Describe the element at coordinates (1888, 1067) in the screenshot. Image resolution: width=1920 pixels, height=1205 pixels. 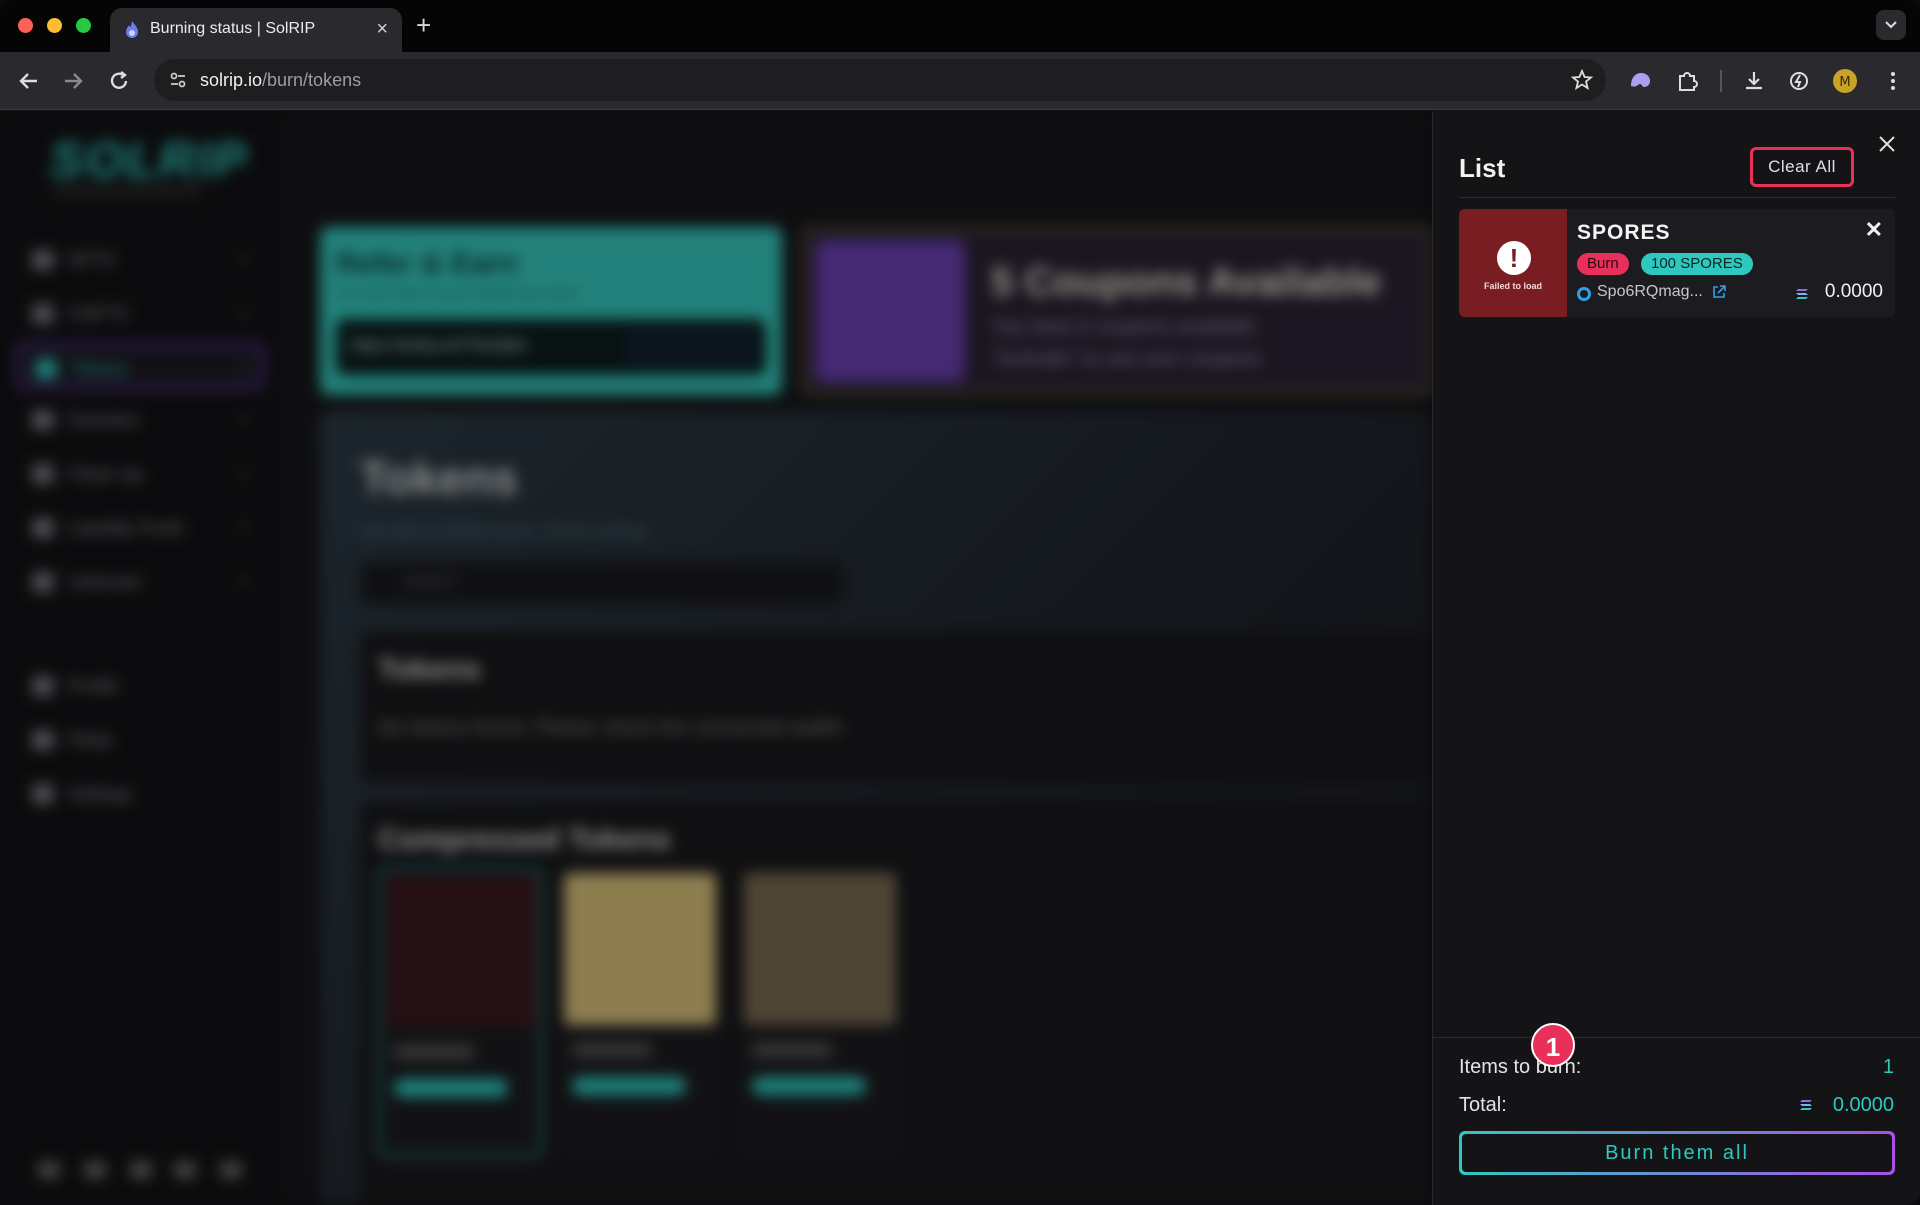
I see `items-to-burn-count: 1` at that location.